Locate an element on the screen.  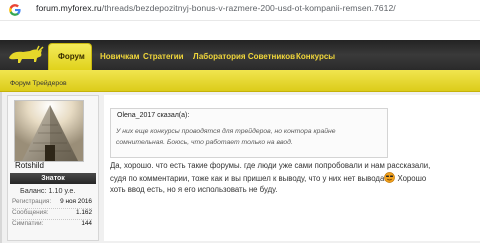
tab-contests: Конкурсы is located at coordinates (315, 56).